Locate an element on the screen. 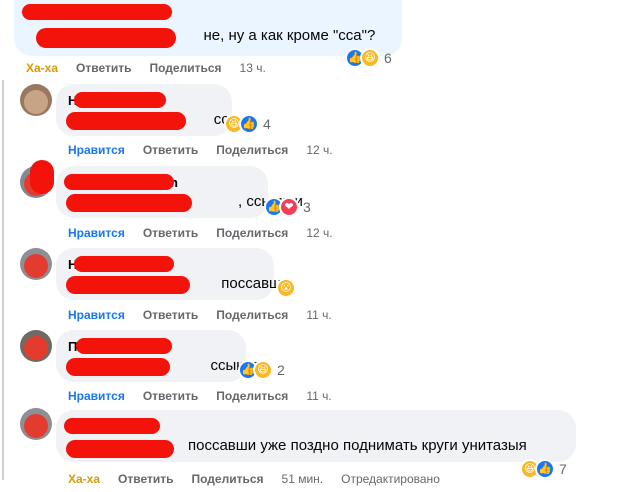 The height and width of the screenshot is (492, 618). edited-label: Отредактировано is located at coordinates (390, 479).